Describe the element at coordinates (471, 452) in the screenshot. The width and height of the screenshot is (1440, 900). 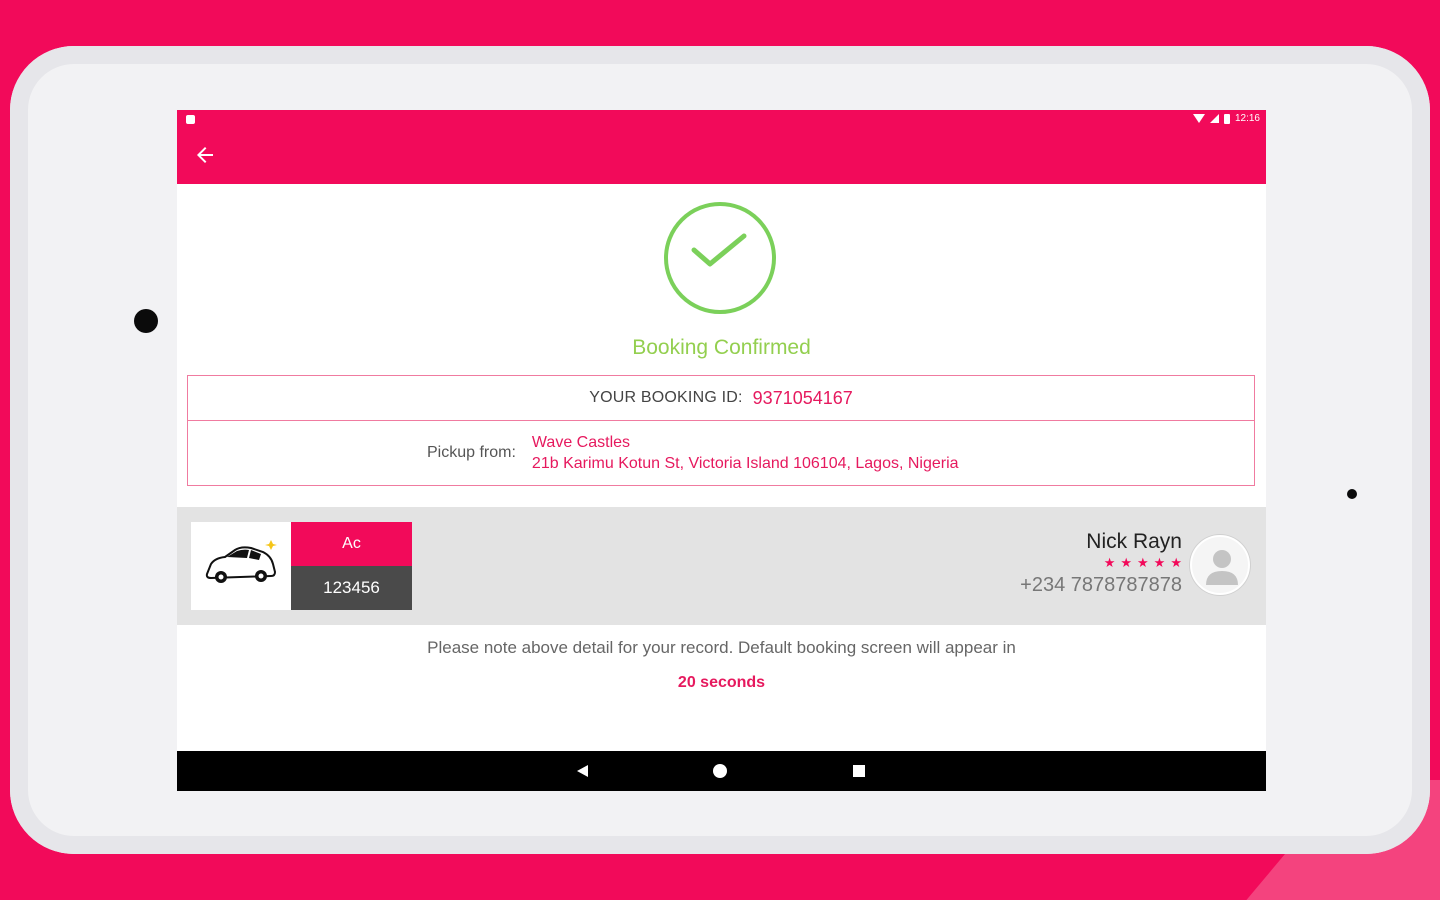
I see `pickup-label: Pickup from:` at that location.